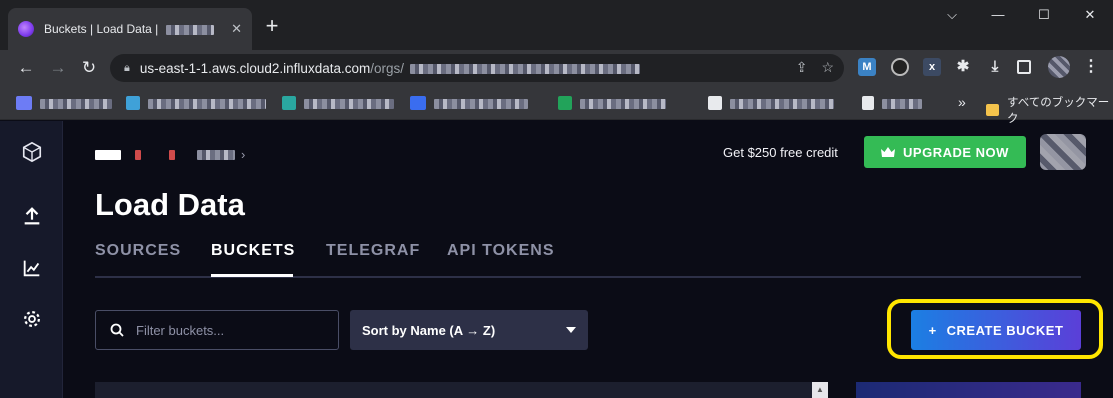 This screenshot has width=1113, height=398. I want to click on scrollbar-up-arrow-icon: ▲, so click(820, 390).